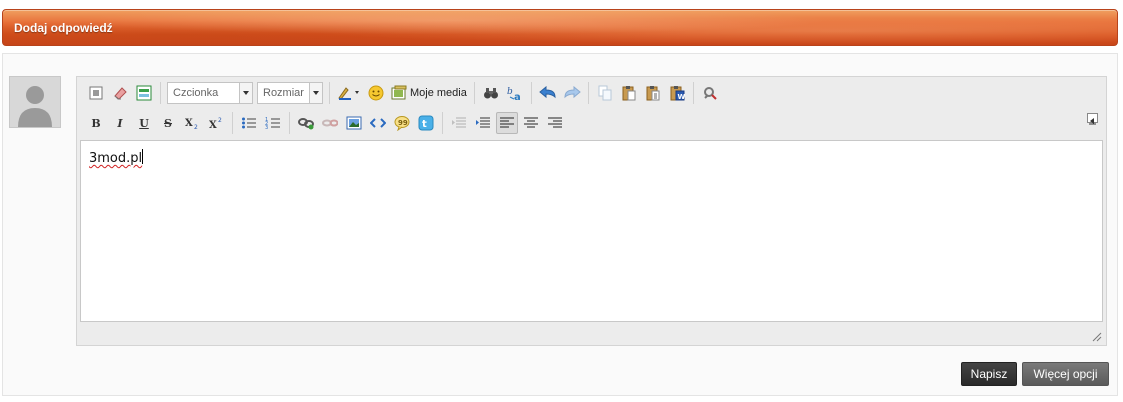  I want to click on subscript-button: X2, so click(192, 123).